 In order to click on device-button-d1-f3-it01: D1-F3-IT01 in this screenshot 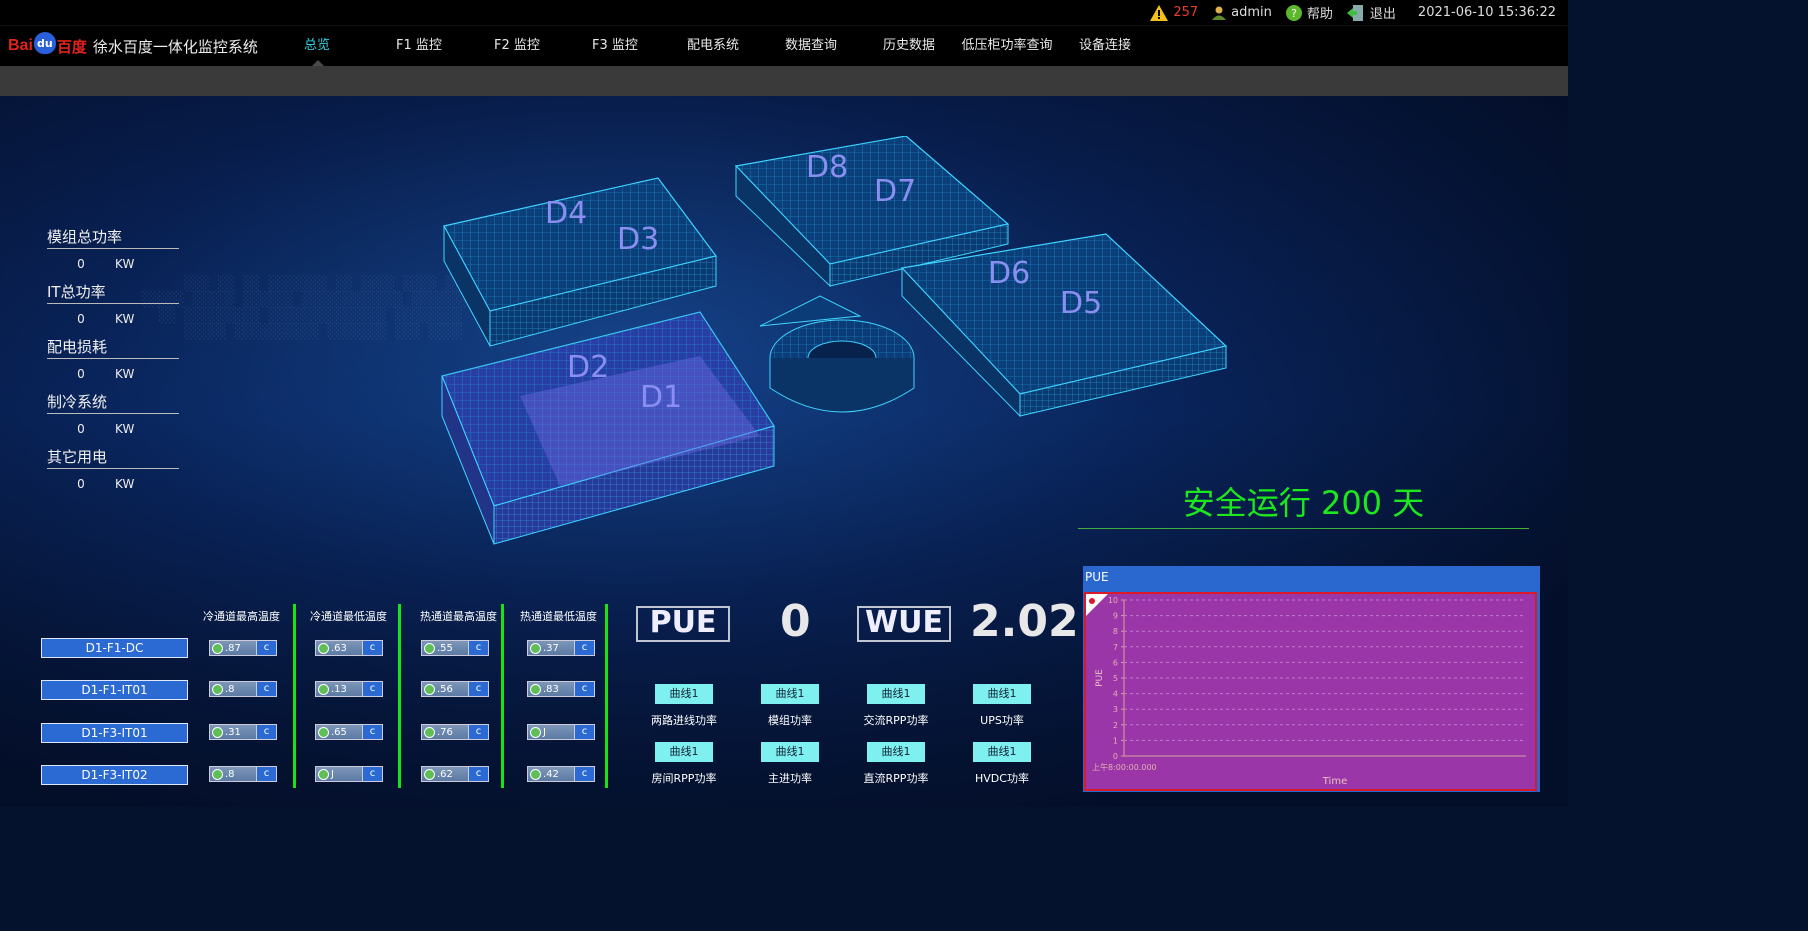, I will do `click(114, 733)`.